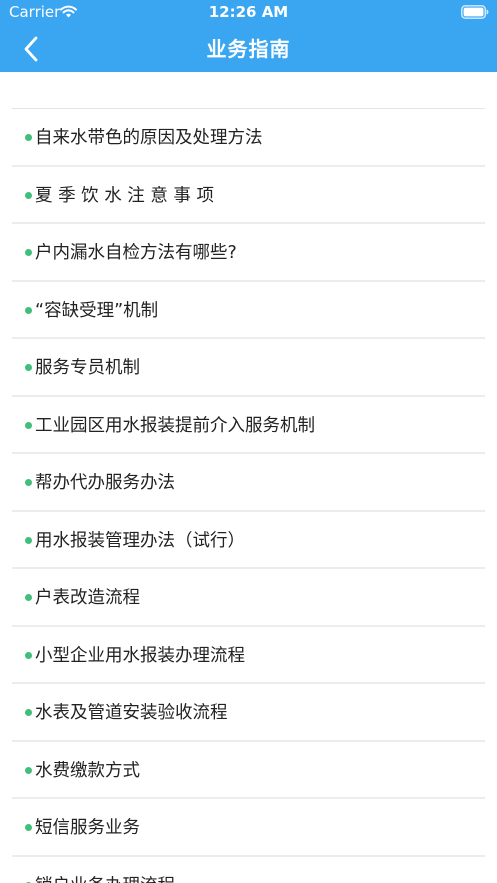 The width and height of the screenshot is (497, 883). I want to click on list-item: 户表改造流程, so click(248, 598).